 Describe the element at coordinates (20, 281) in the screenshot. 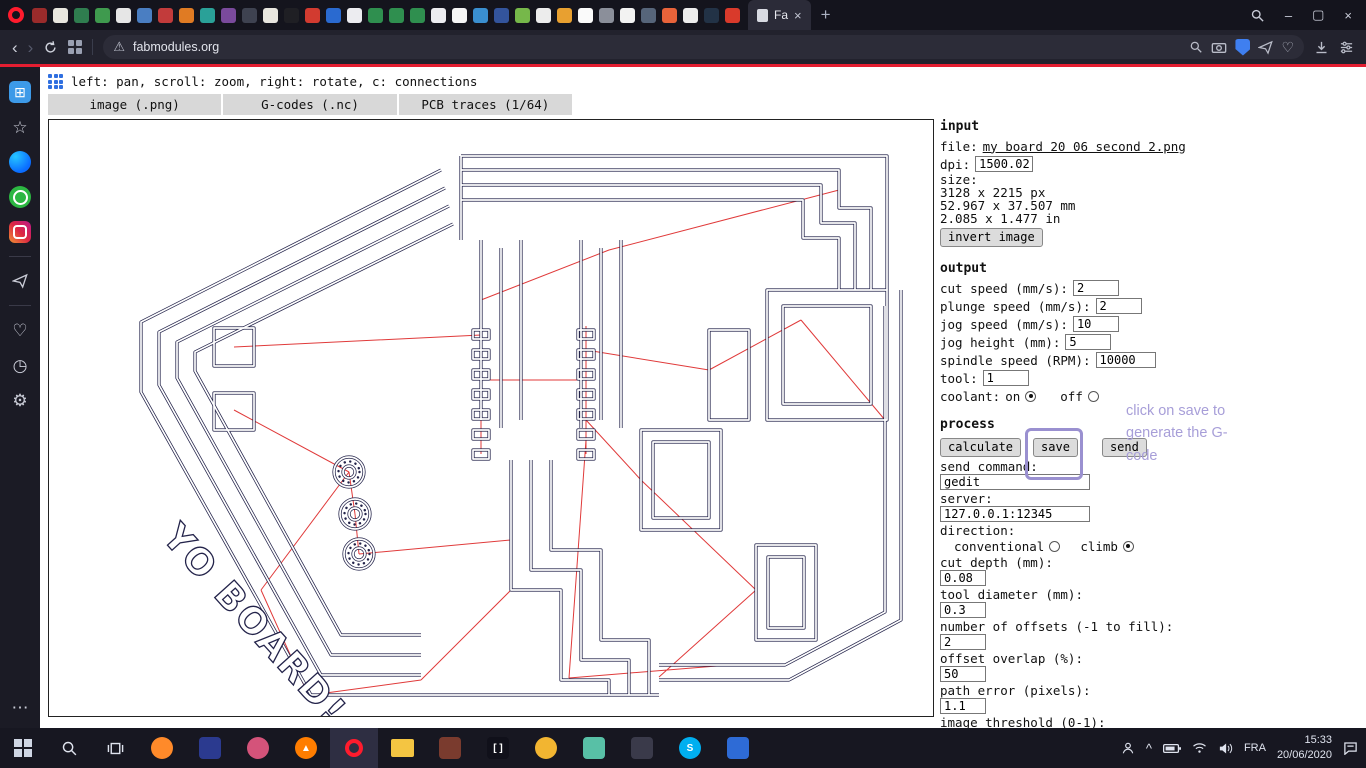

I see `my-flow-plane-icon` at that location.